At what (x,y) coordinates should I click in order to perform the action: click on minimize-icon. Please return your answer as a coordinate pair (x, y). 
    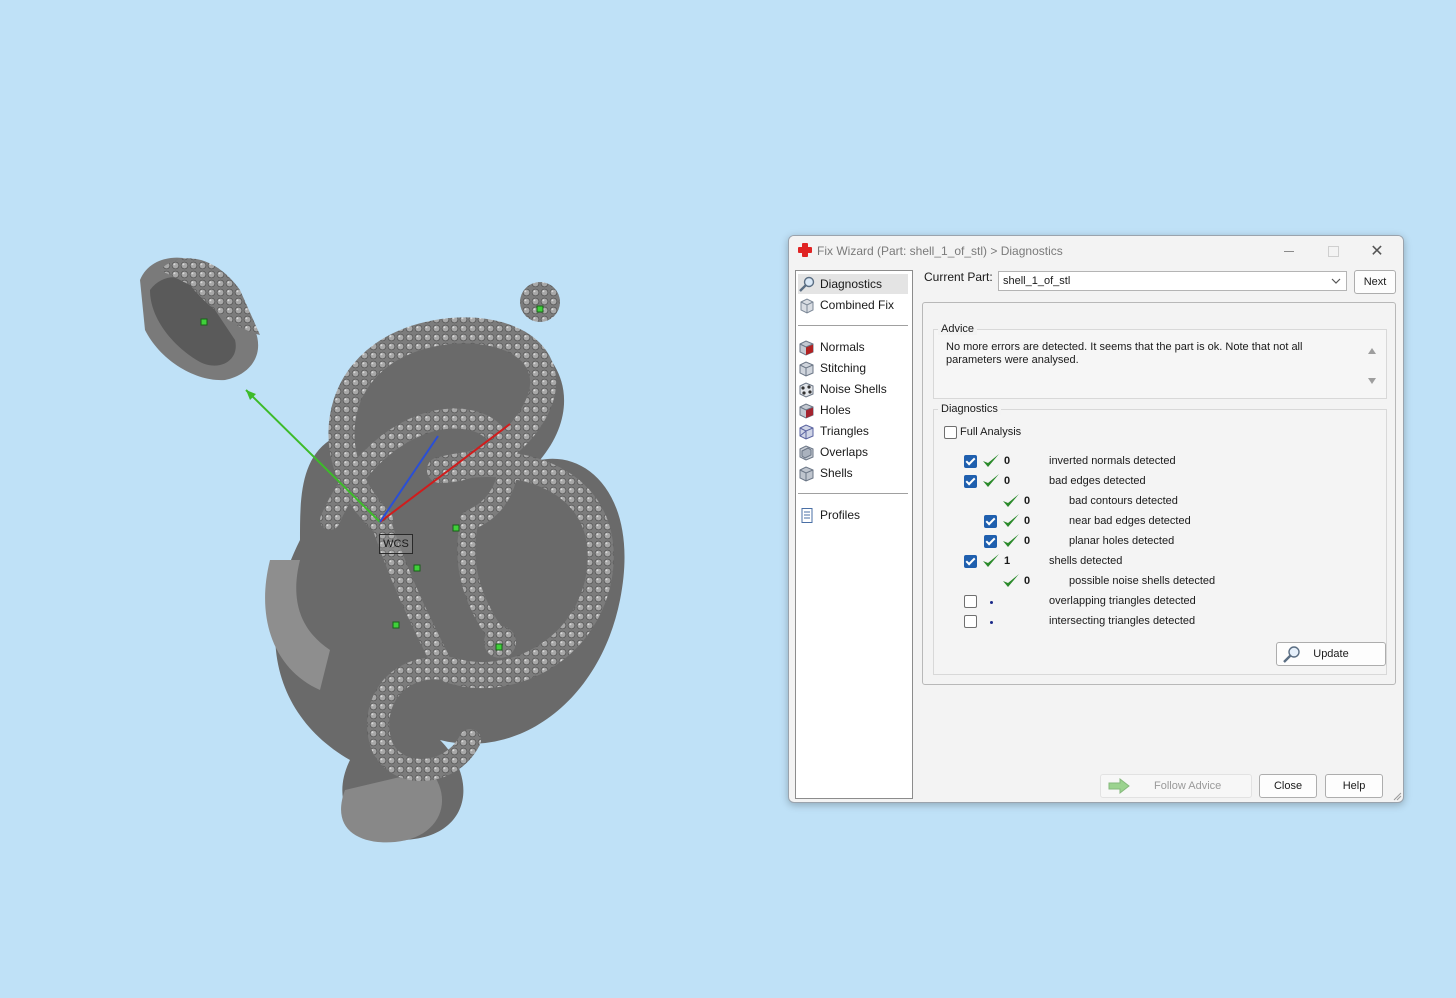
    Looking at the image, I should click on (1289, 251).